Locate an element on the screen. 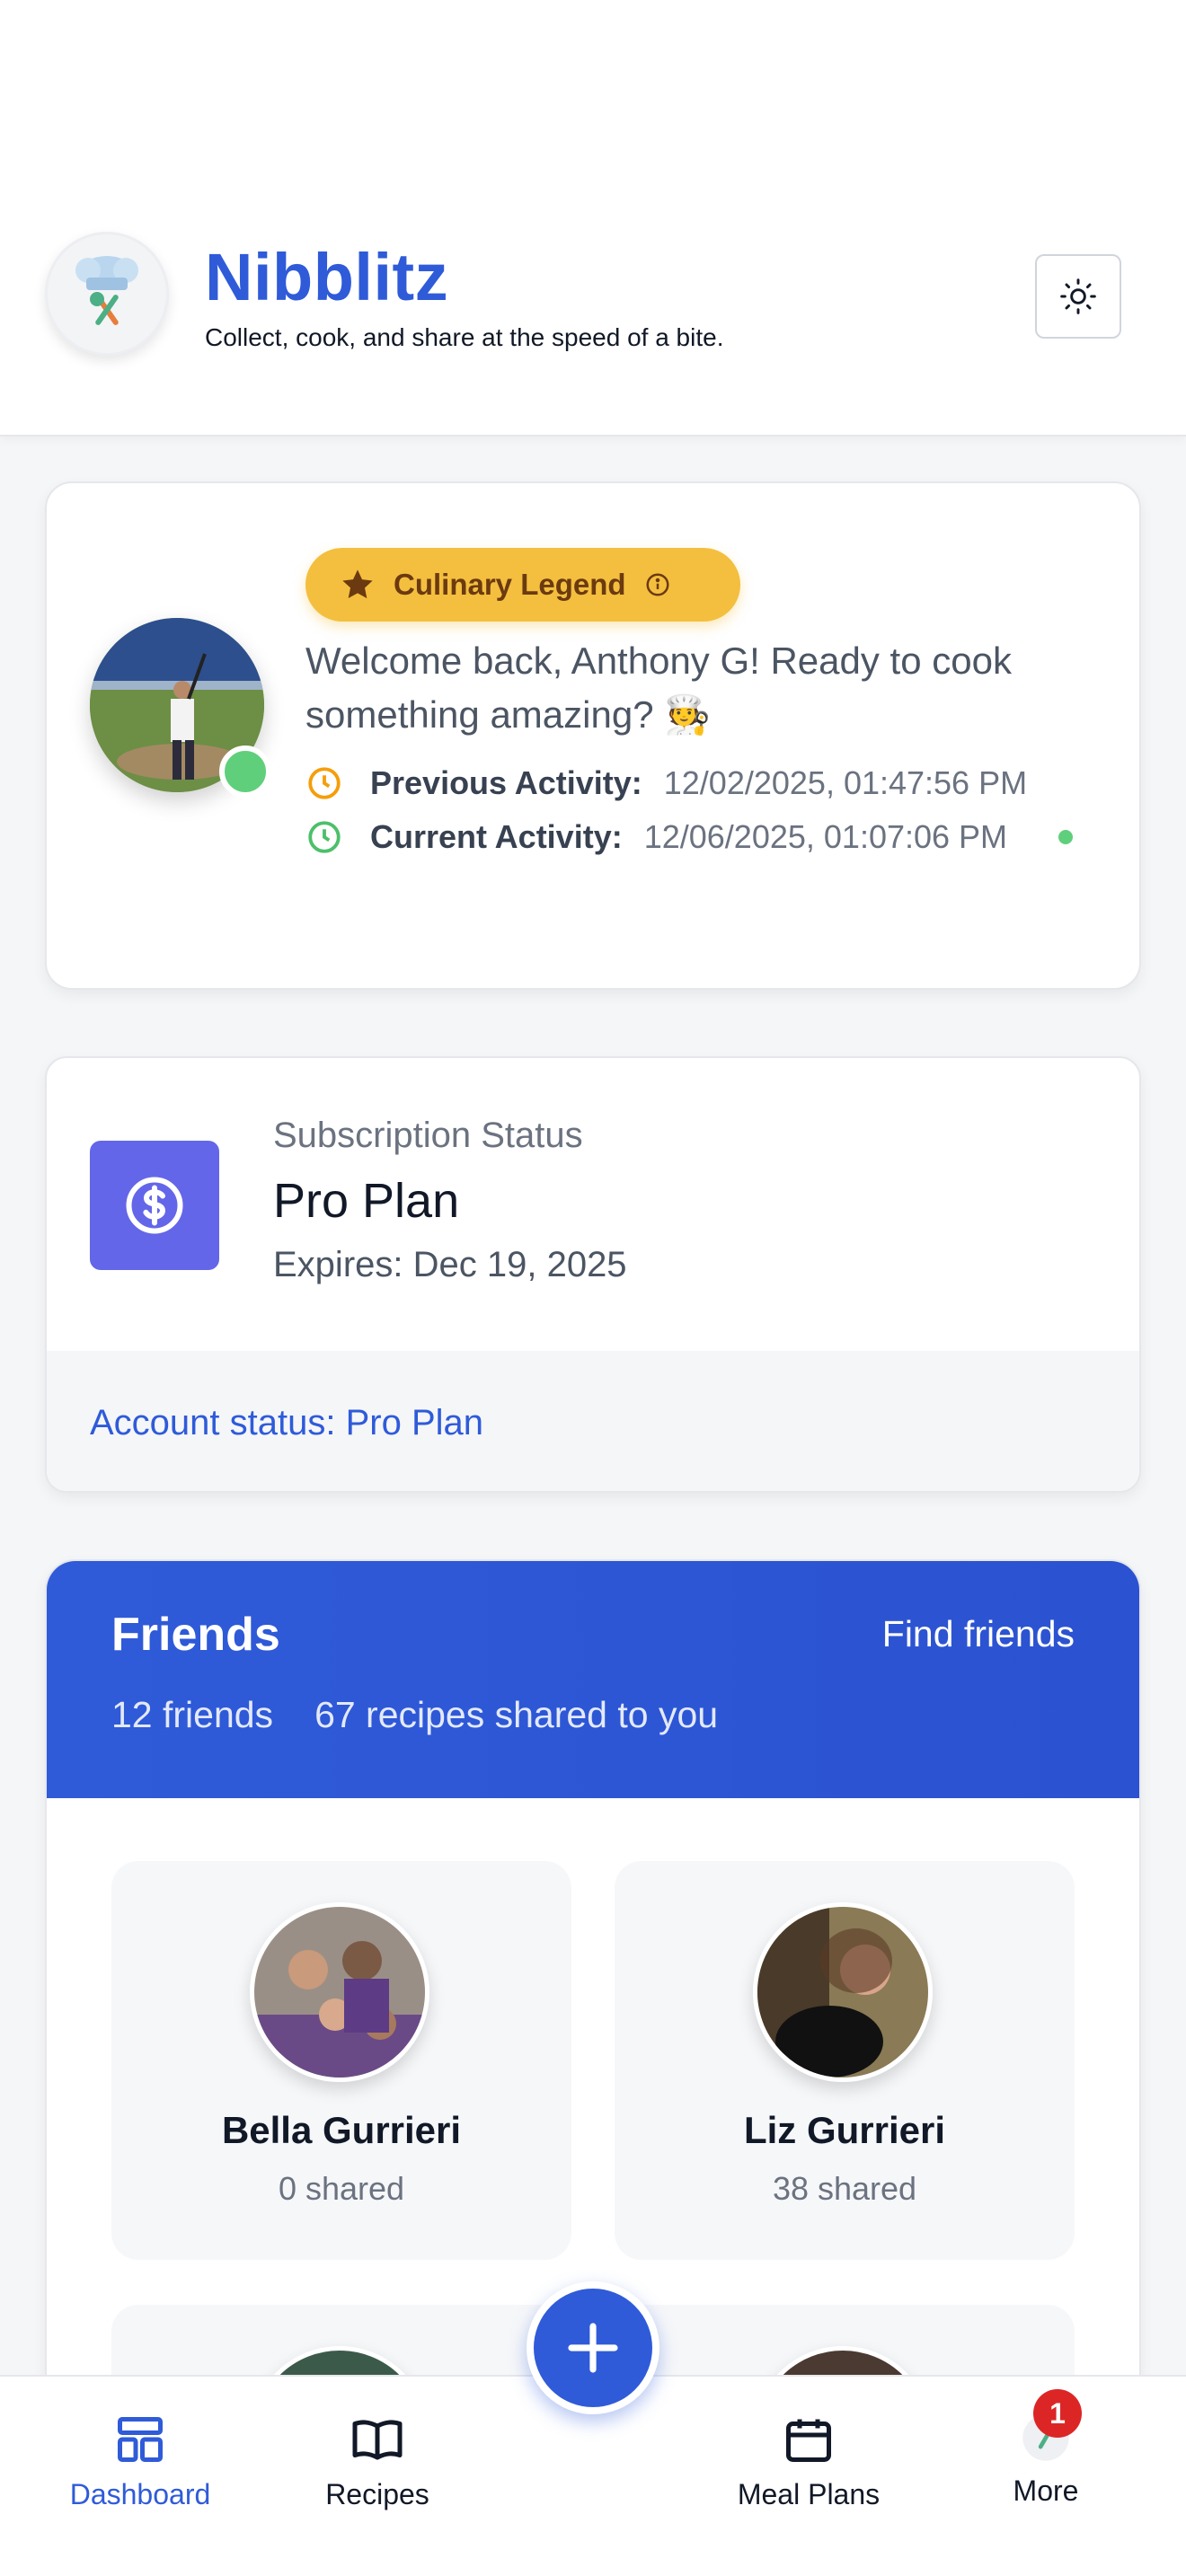 This screenshot has width=1186, height=2576. subscription-footer: Account status: Pro Plan is located at coordinates (593, 1421).